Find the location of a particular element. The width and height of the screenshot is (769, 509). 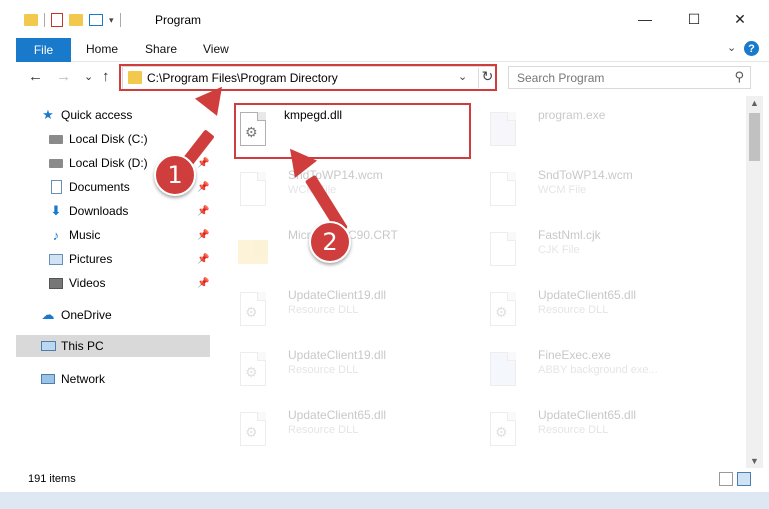

details-view-icon is located at coordinates (726, 479).